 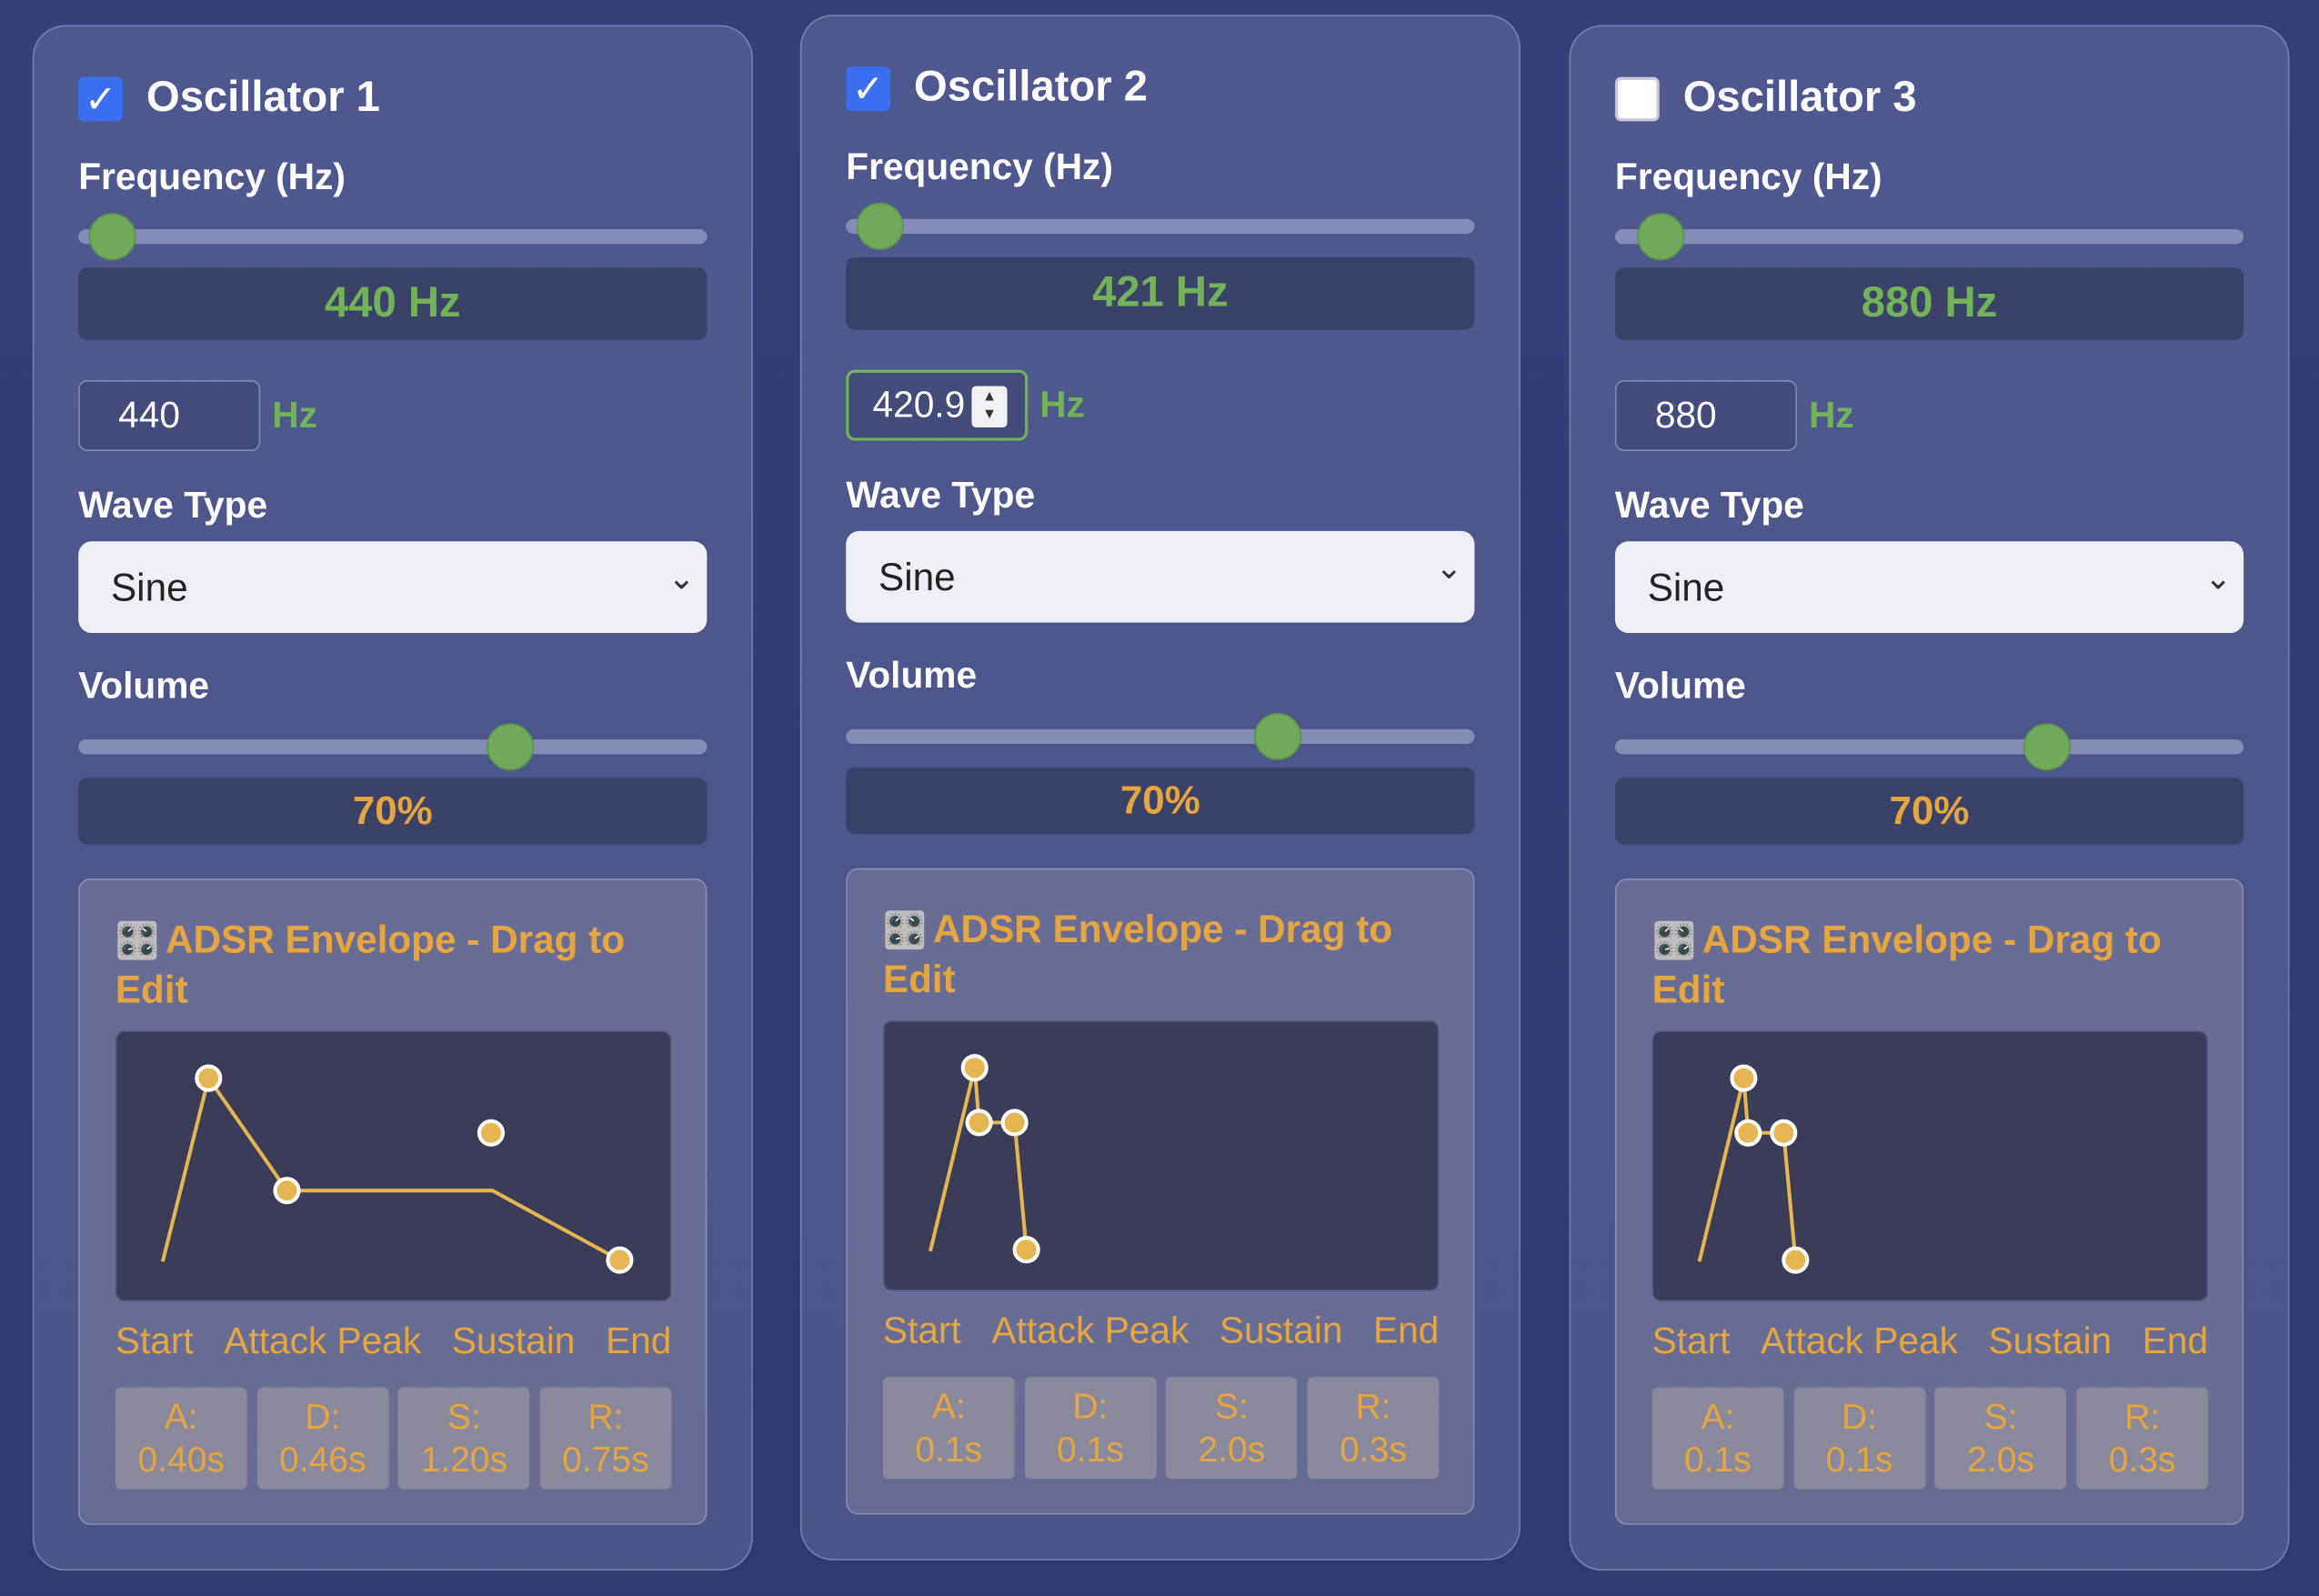 I want to click on frequency-readout: 440 Hz, so click(x=393, y=304).